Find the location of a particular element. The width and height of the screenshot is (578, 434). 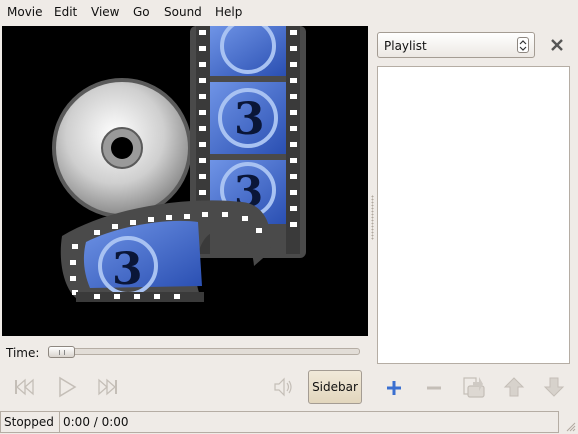

pane-divider-handle is located at coordinates (372, 217).